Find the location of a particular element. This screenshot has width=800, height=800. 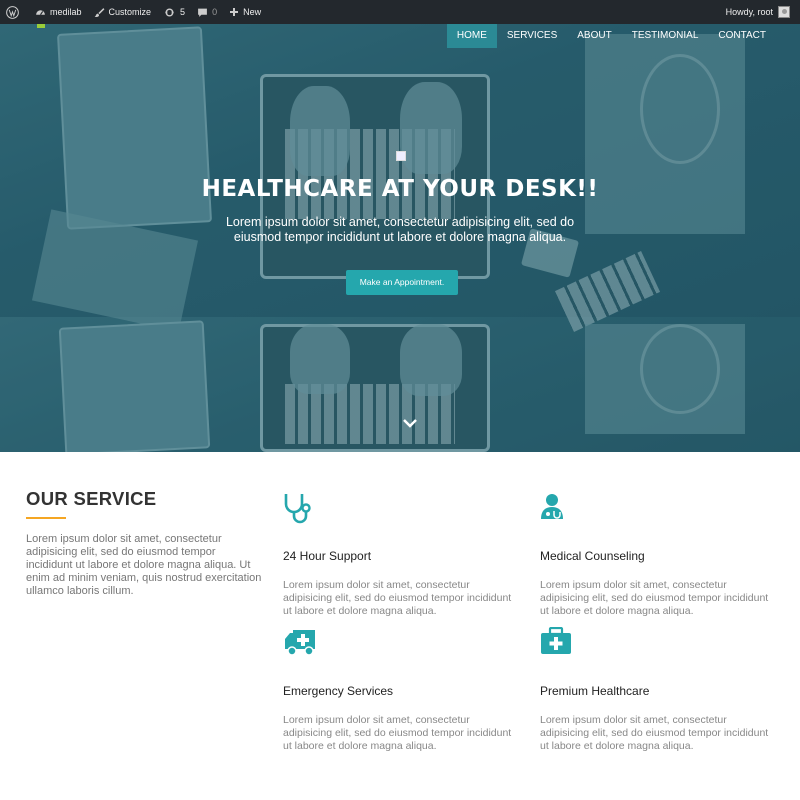

doctor-icon is located at coordinates (552, 506).